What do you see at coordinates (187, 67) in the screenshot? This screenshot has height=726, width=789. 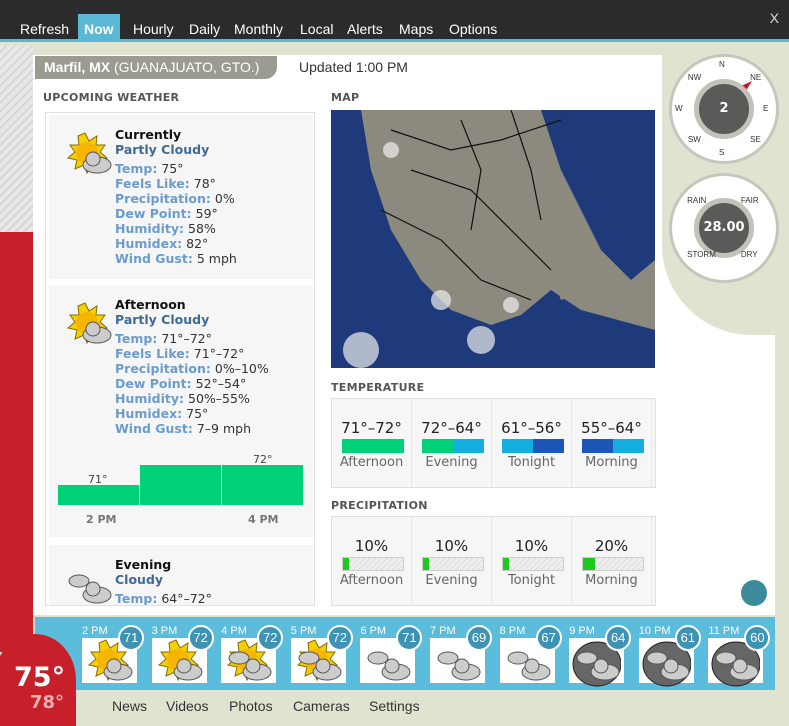 I see `region: (GUANAJUATO, GTO.)` at bounding box center [187, 67].